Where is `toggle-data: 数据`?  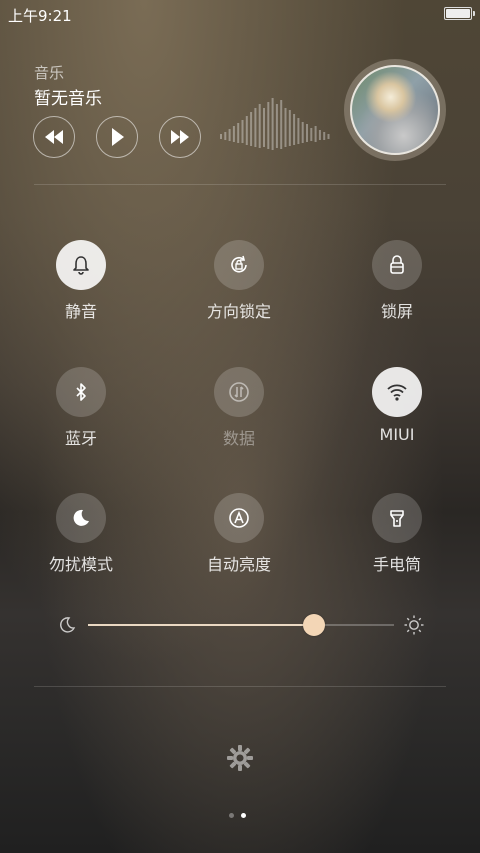
toggle-data: 数据 is located at coordinates (239, 408).